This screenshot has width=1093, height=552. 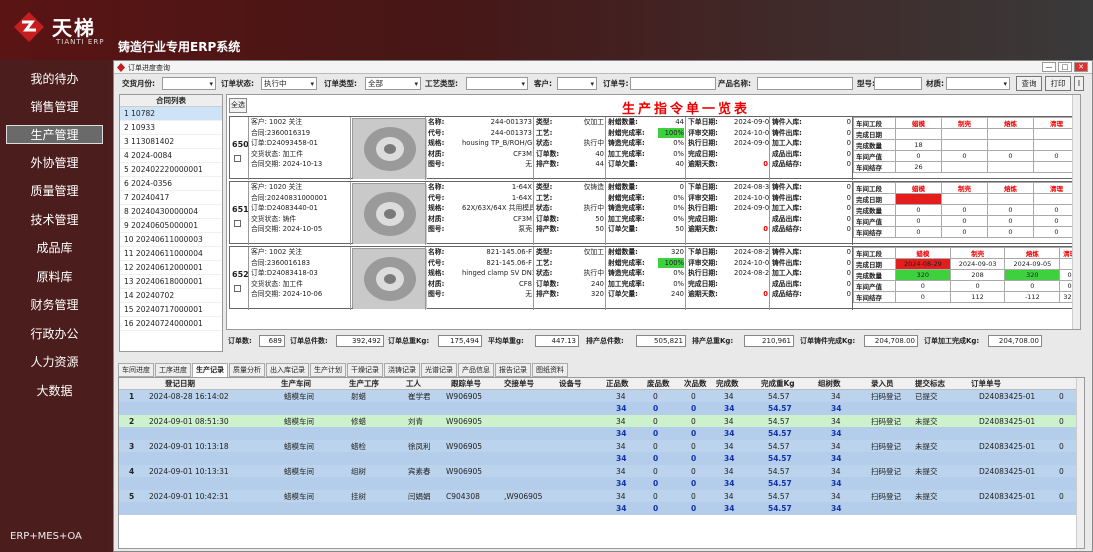 I want to click on contract-list-item: 13 20240618000001, so click(x=171, y=282).